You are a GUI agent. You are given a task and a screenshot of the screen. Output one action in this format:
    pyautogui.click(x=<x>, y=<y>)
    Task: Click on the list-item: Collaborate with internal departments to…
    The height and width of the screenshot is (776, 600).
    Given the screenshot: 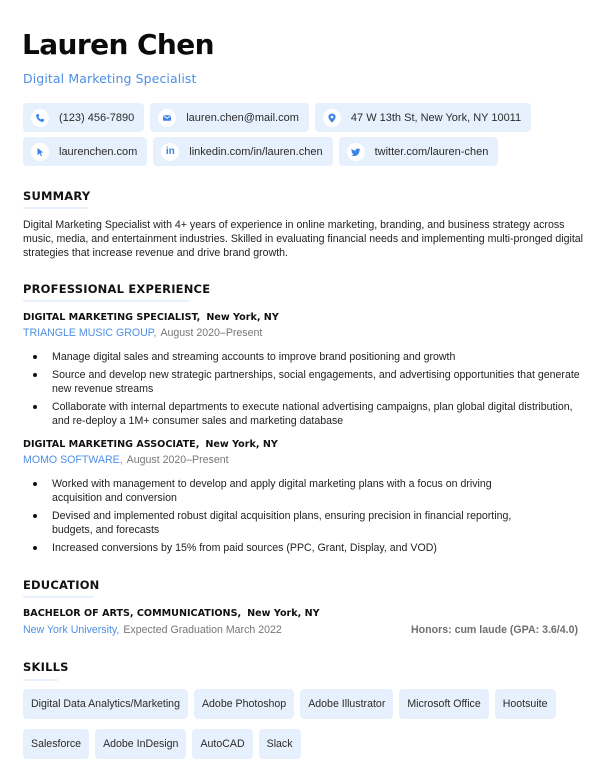 What is the action you would take?
    pyautogui.click(x=303, y=414)
    